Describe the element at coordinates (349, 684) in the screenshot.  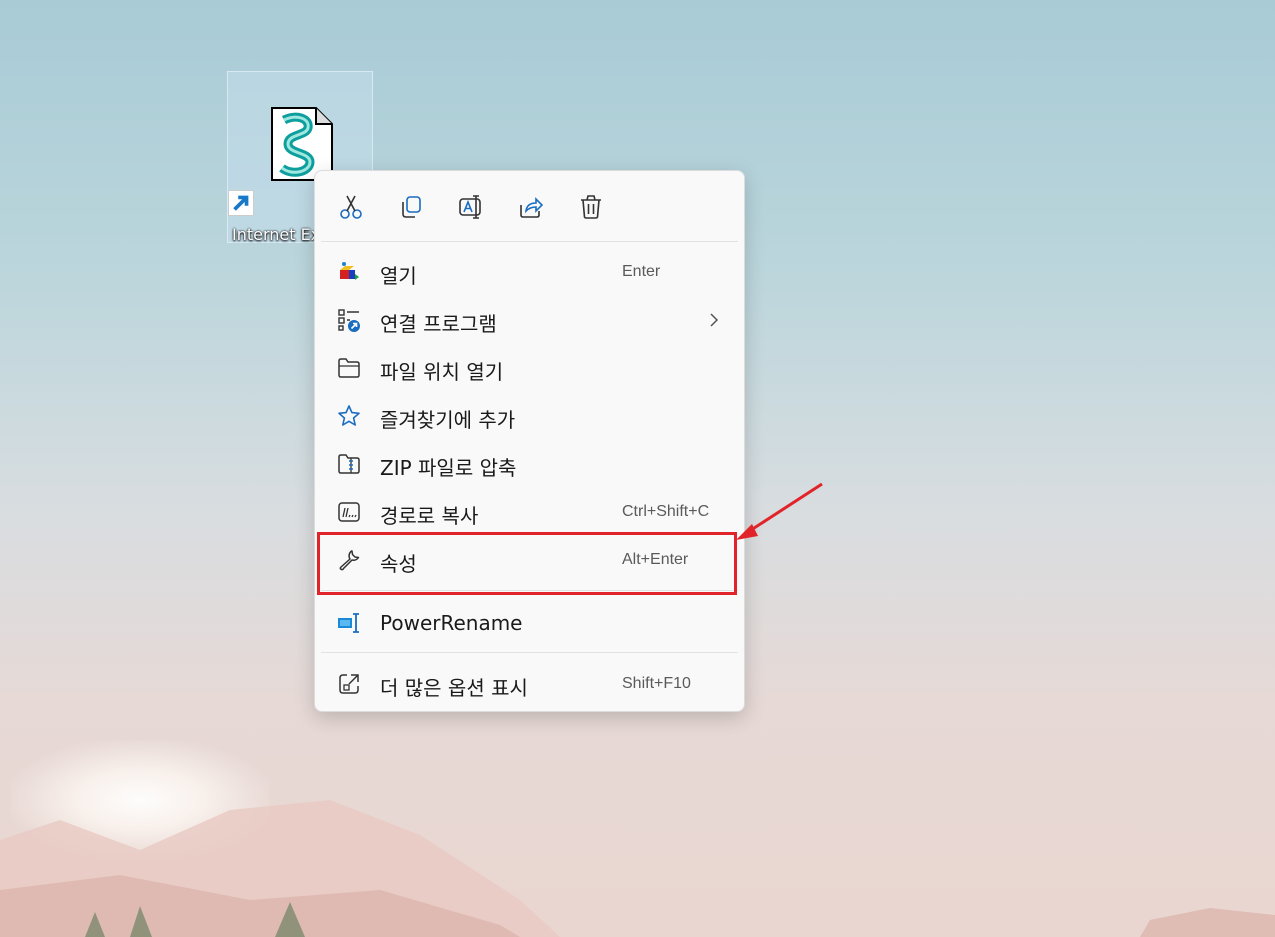
I see `more-options-icon` at that location.